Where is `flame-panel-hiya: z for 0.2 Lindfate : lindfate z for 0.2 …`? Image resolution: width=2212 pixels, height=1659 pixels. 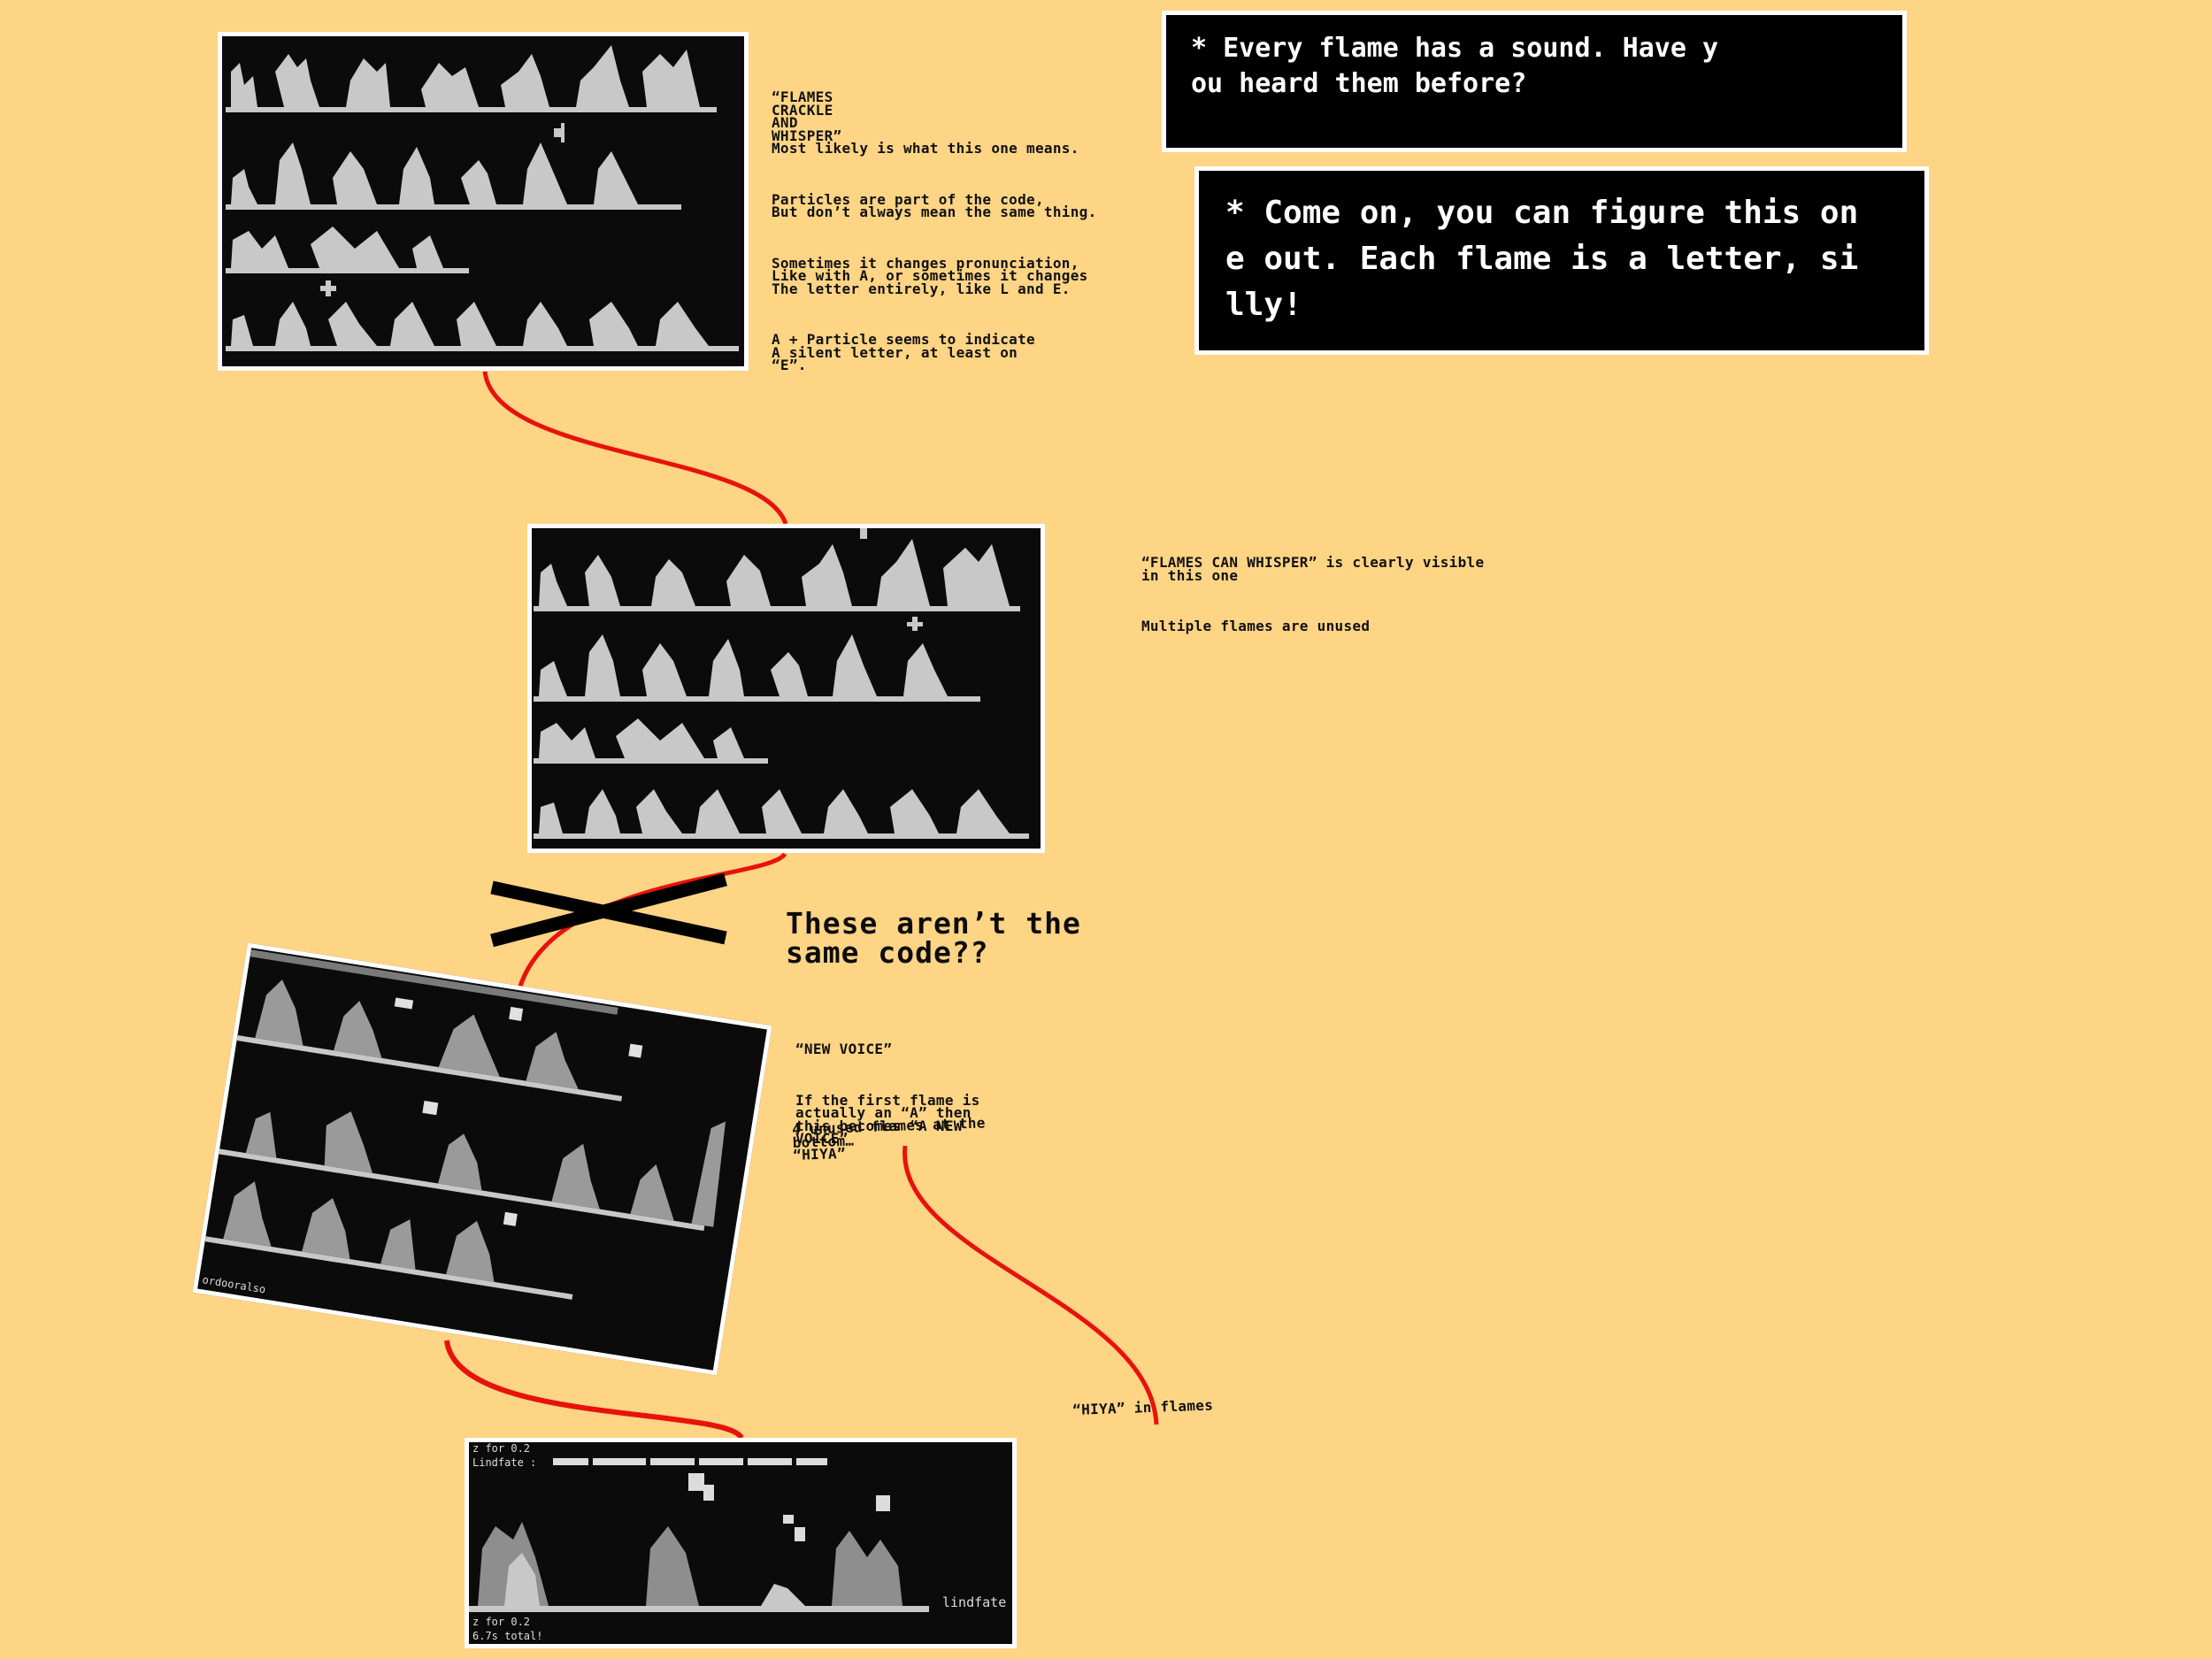 flame-panel-hiya: z for 0.2 Lindfate : lindfate z for 0.2 … is located at coordinates (741, 1543).